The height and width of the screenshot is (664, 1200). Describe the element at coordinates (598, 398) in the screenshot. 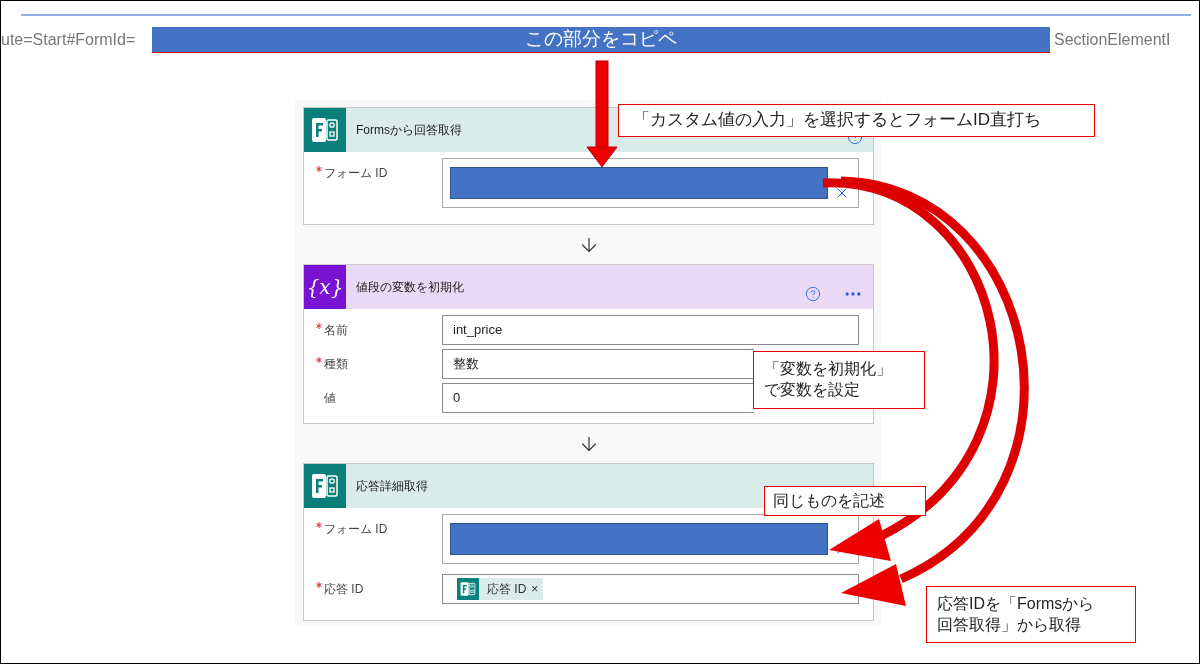

I see `input-field: 0` at that location.